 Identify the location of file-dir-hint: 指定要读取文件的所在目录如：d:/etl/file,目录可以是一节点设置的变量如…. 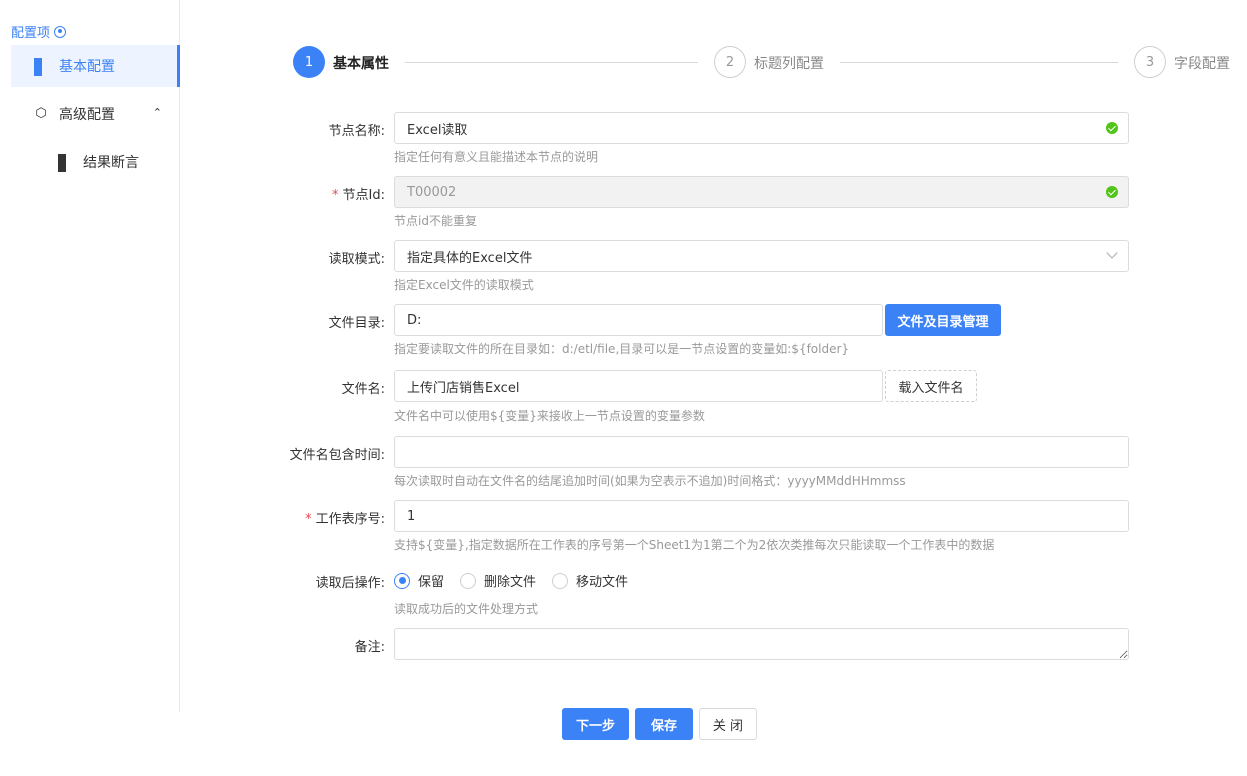
(622, 349).